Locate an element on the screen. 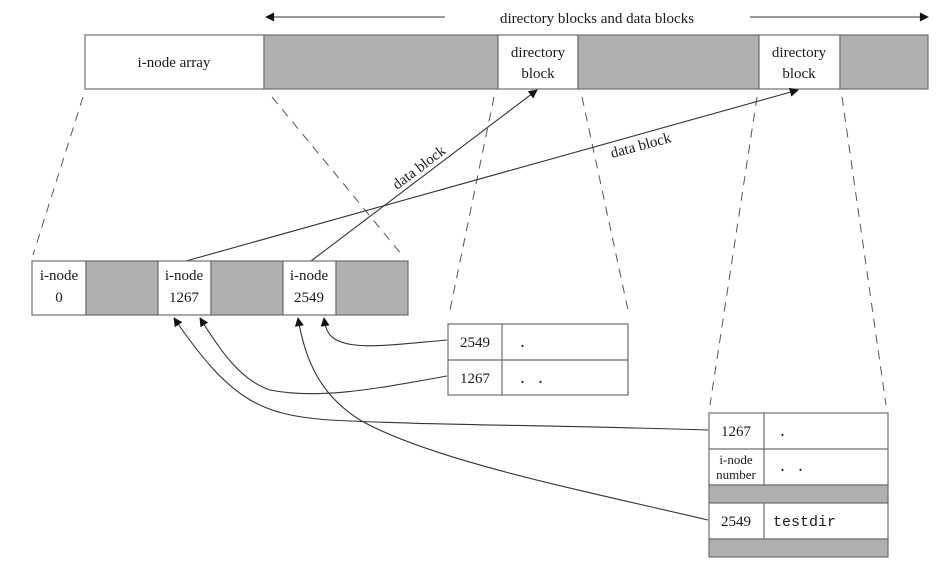 The image size is (945, 565). dir-block-1267: 1267 . i-node number . . 2549 testdir is located at coordinates (798, 485).